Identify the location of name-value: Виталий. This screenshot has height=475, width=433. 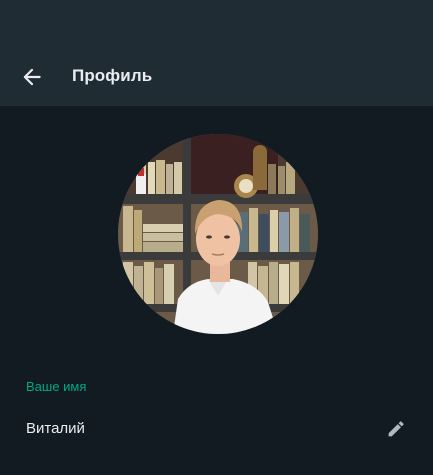
(55, 428).